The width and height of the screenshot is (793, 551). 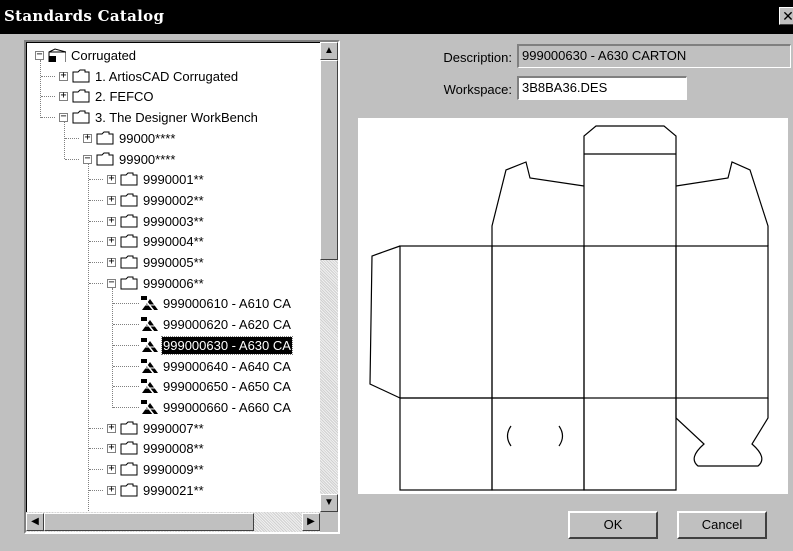 What do you see at coordinates (722, 432) in the screenshot?
I see `bottom-lock-tab` at bounding box center [722, 432].